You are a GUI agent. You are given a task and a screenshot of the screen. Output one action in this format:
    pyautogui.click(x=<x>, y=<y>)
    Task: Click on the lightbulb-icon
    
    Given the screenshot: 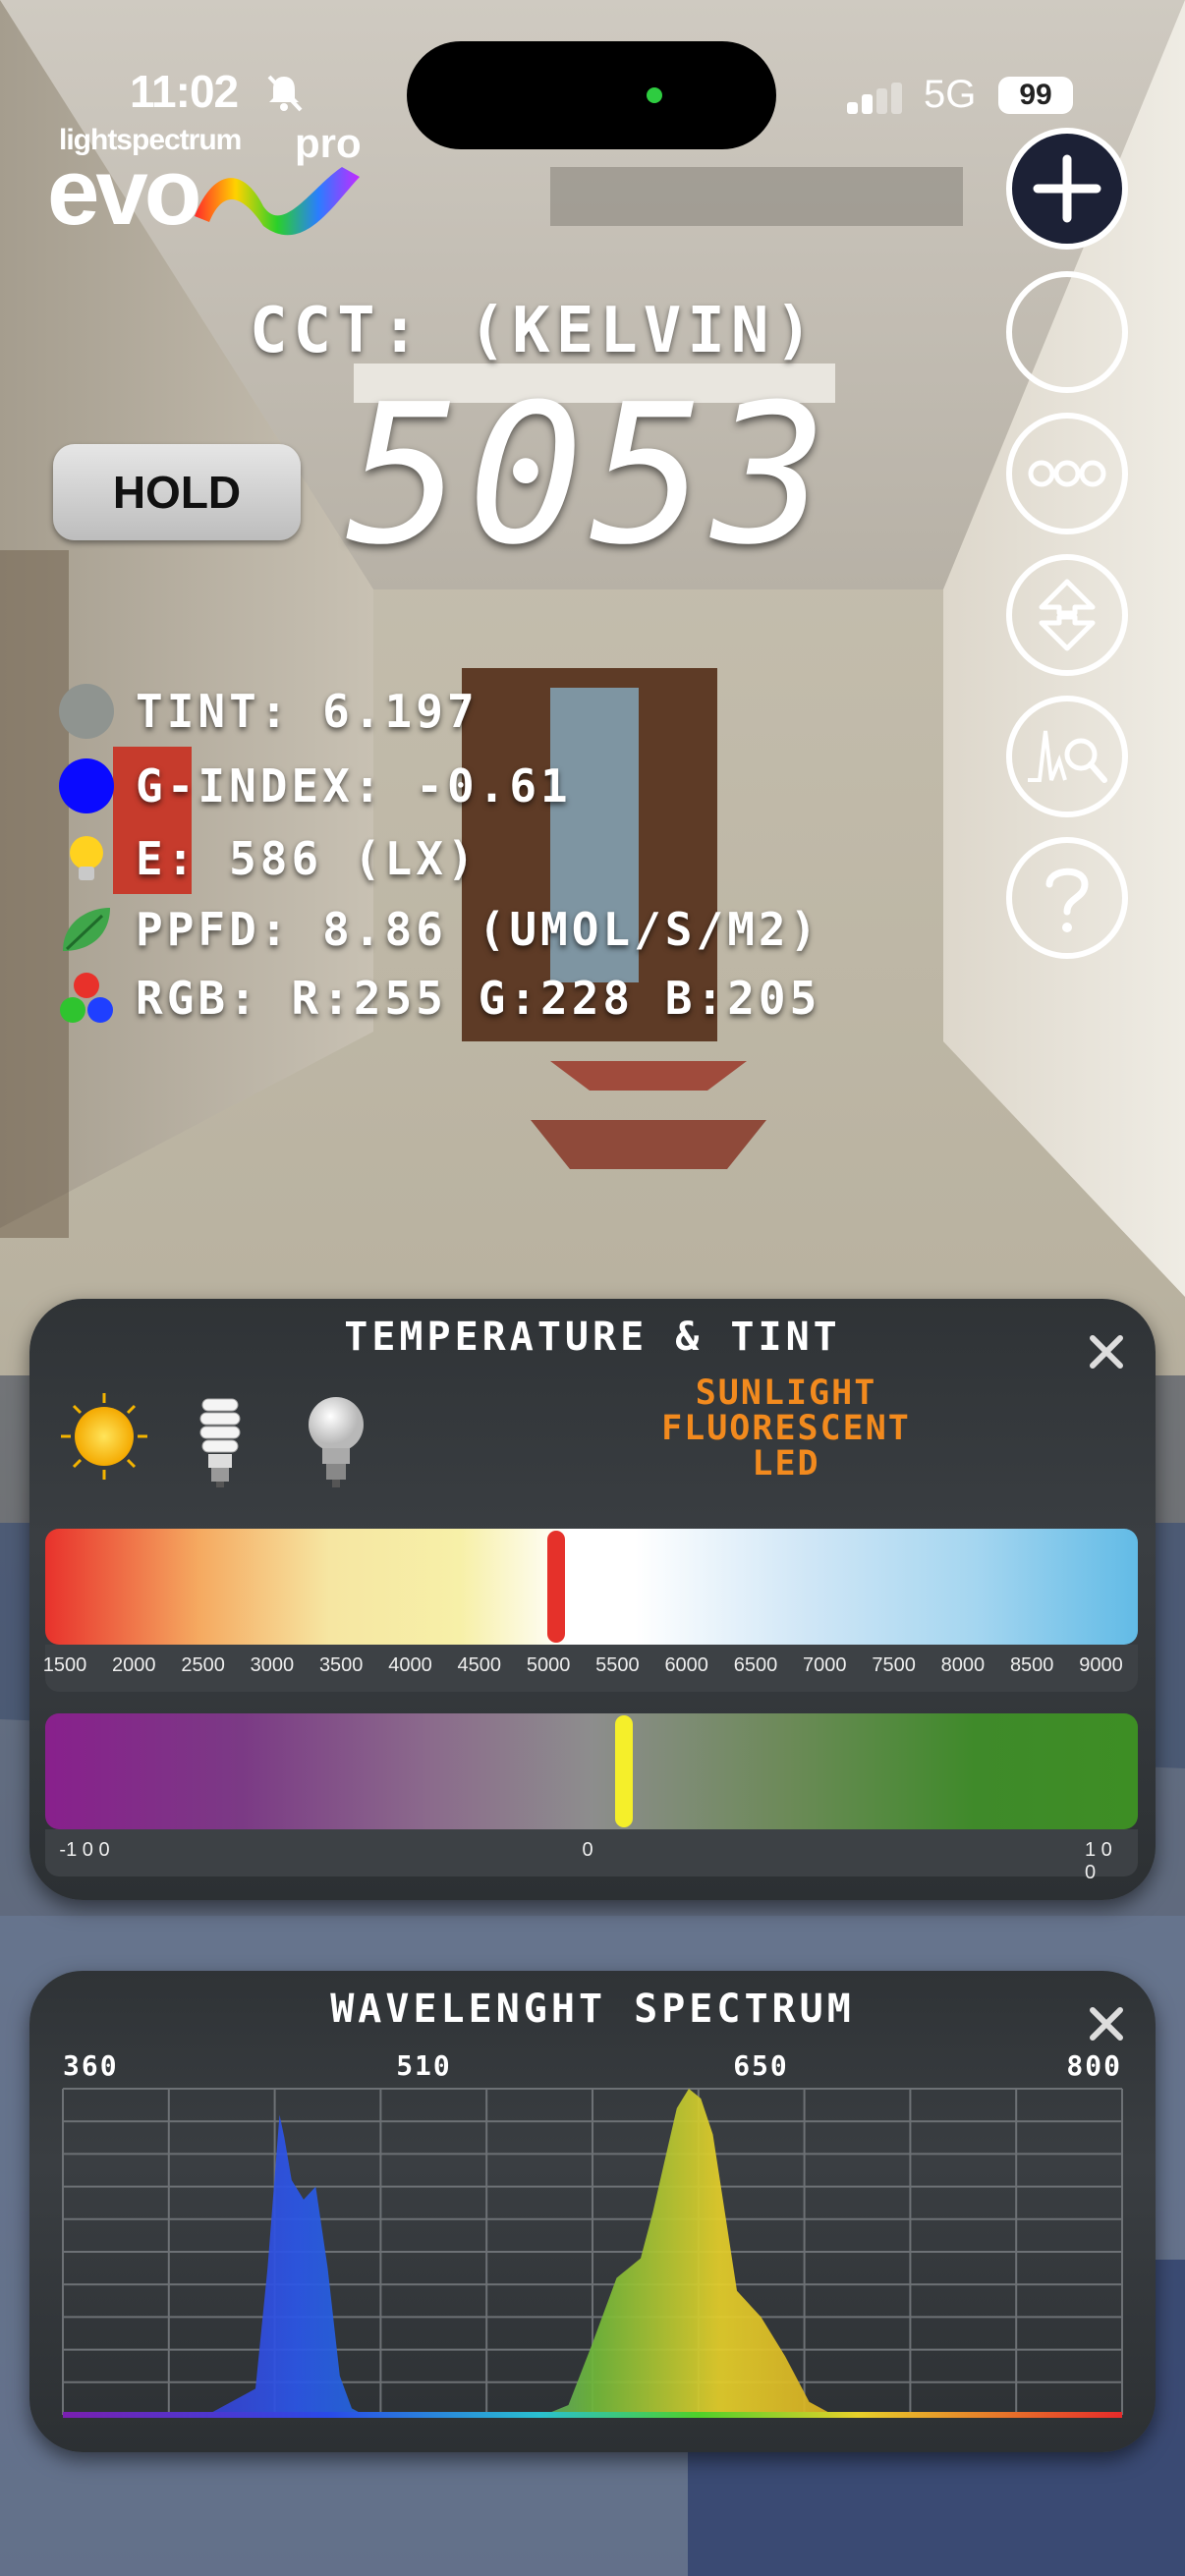 What is the action you would take?
    pyautogui.click(x=87, y=858)
    